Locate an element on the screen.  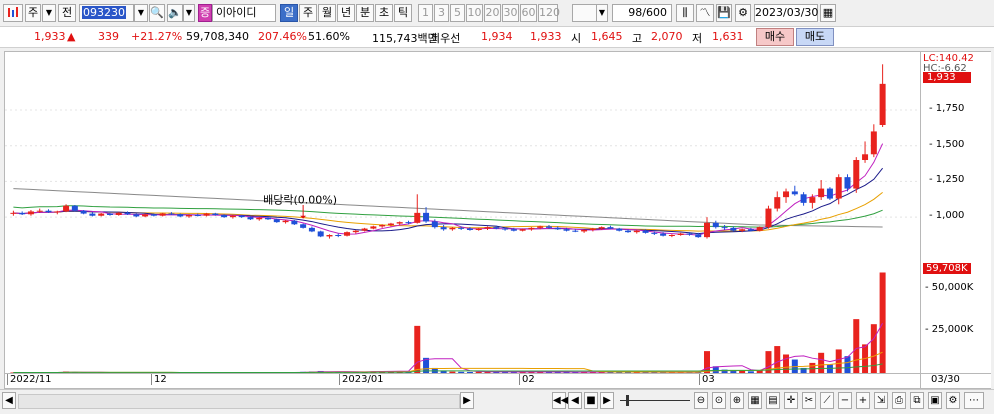
settings-small-icon: ⚙ is located at coordinates (953, 400).